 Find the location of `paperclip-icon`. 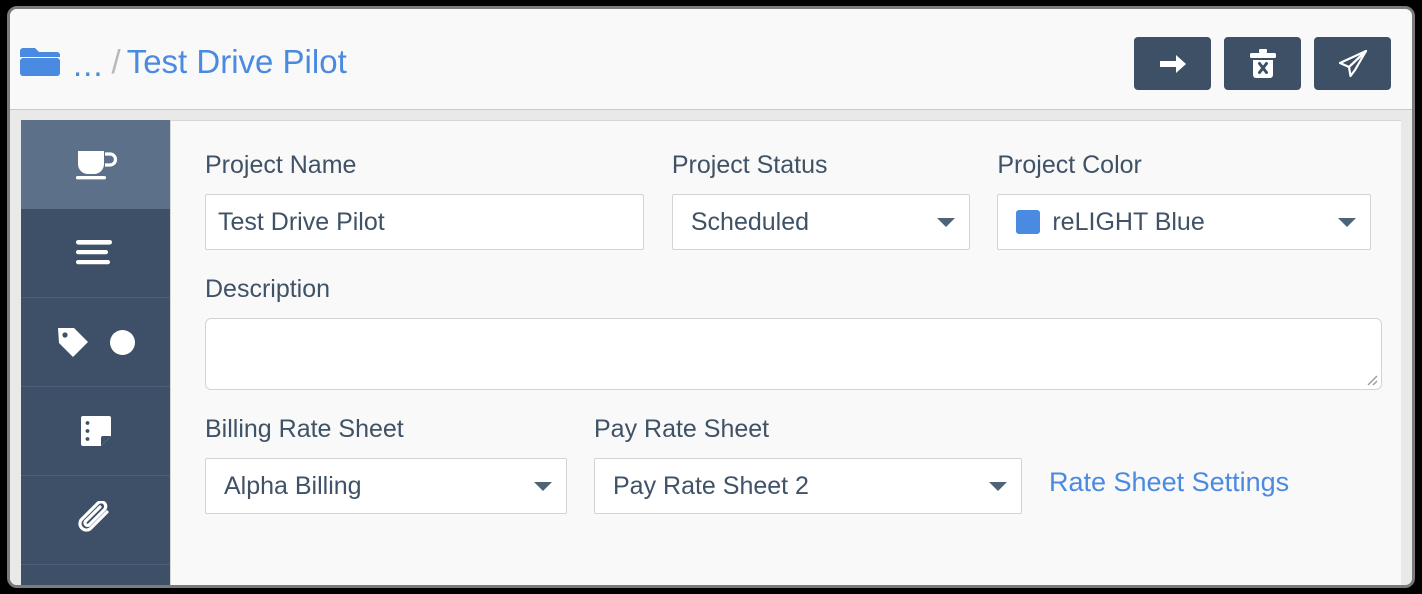

paperclip-icon is located at coordinates (96, 520).